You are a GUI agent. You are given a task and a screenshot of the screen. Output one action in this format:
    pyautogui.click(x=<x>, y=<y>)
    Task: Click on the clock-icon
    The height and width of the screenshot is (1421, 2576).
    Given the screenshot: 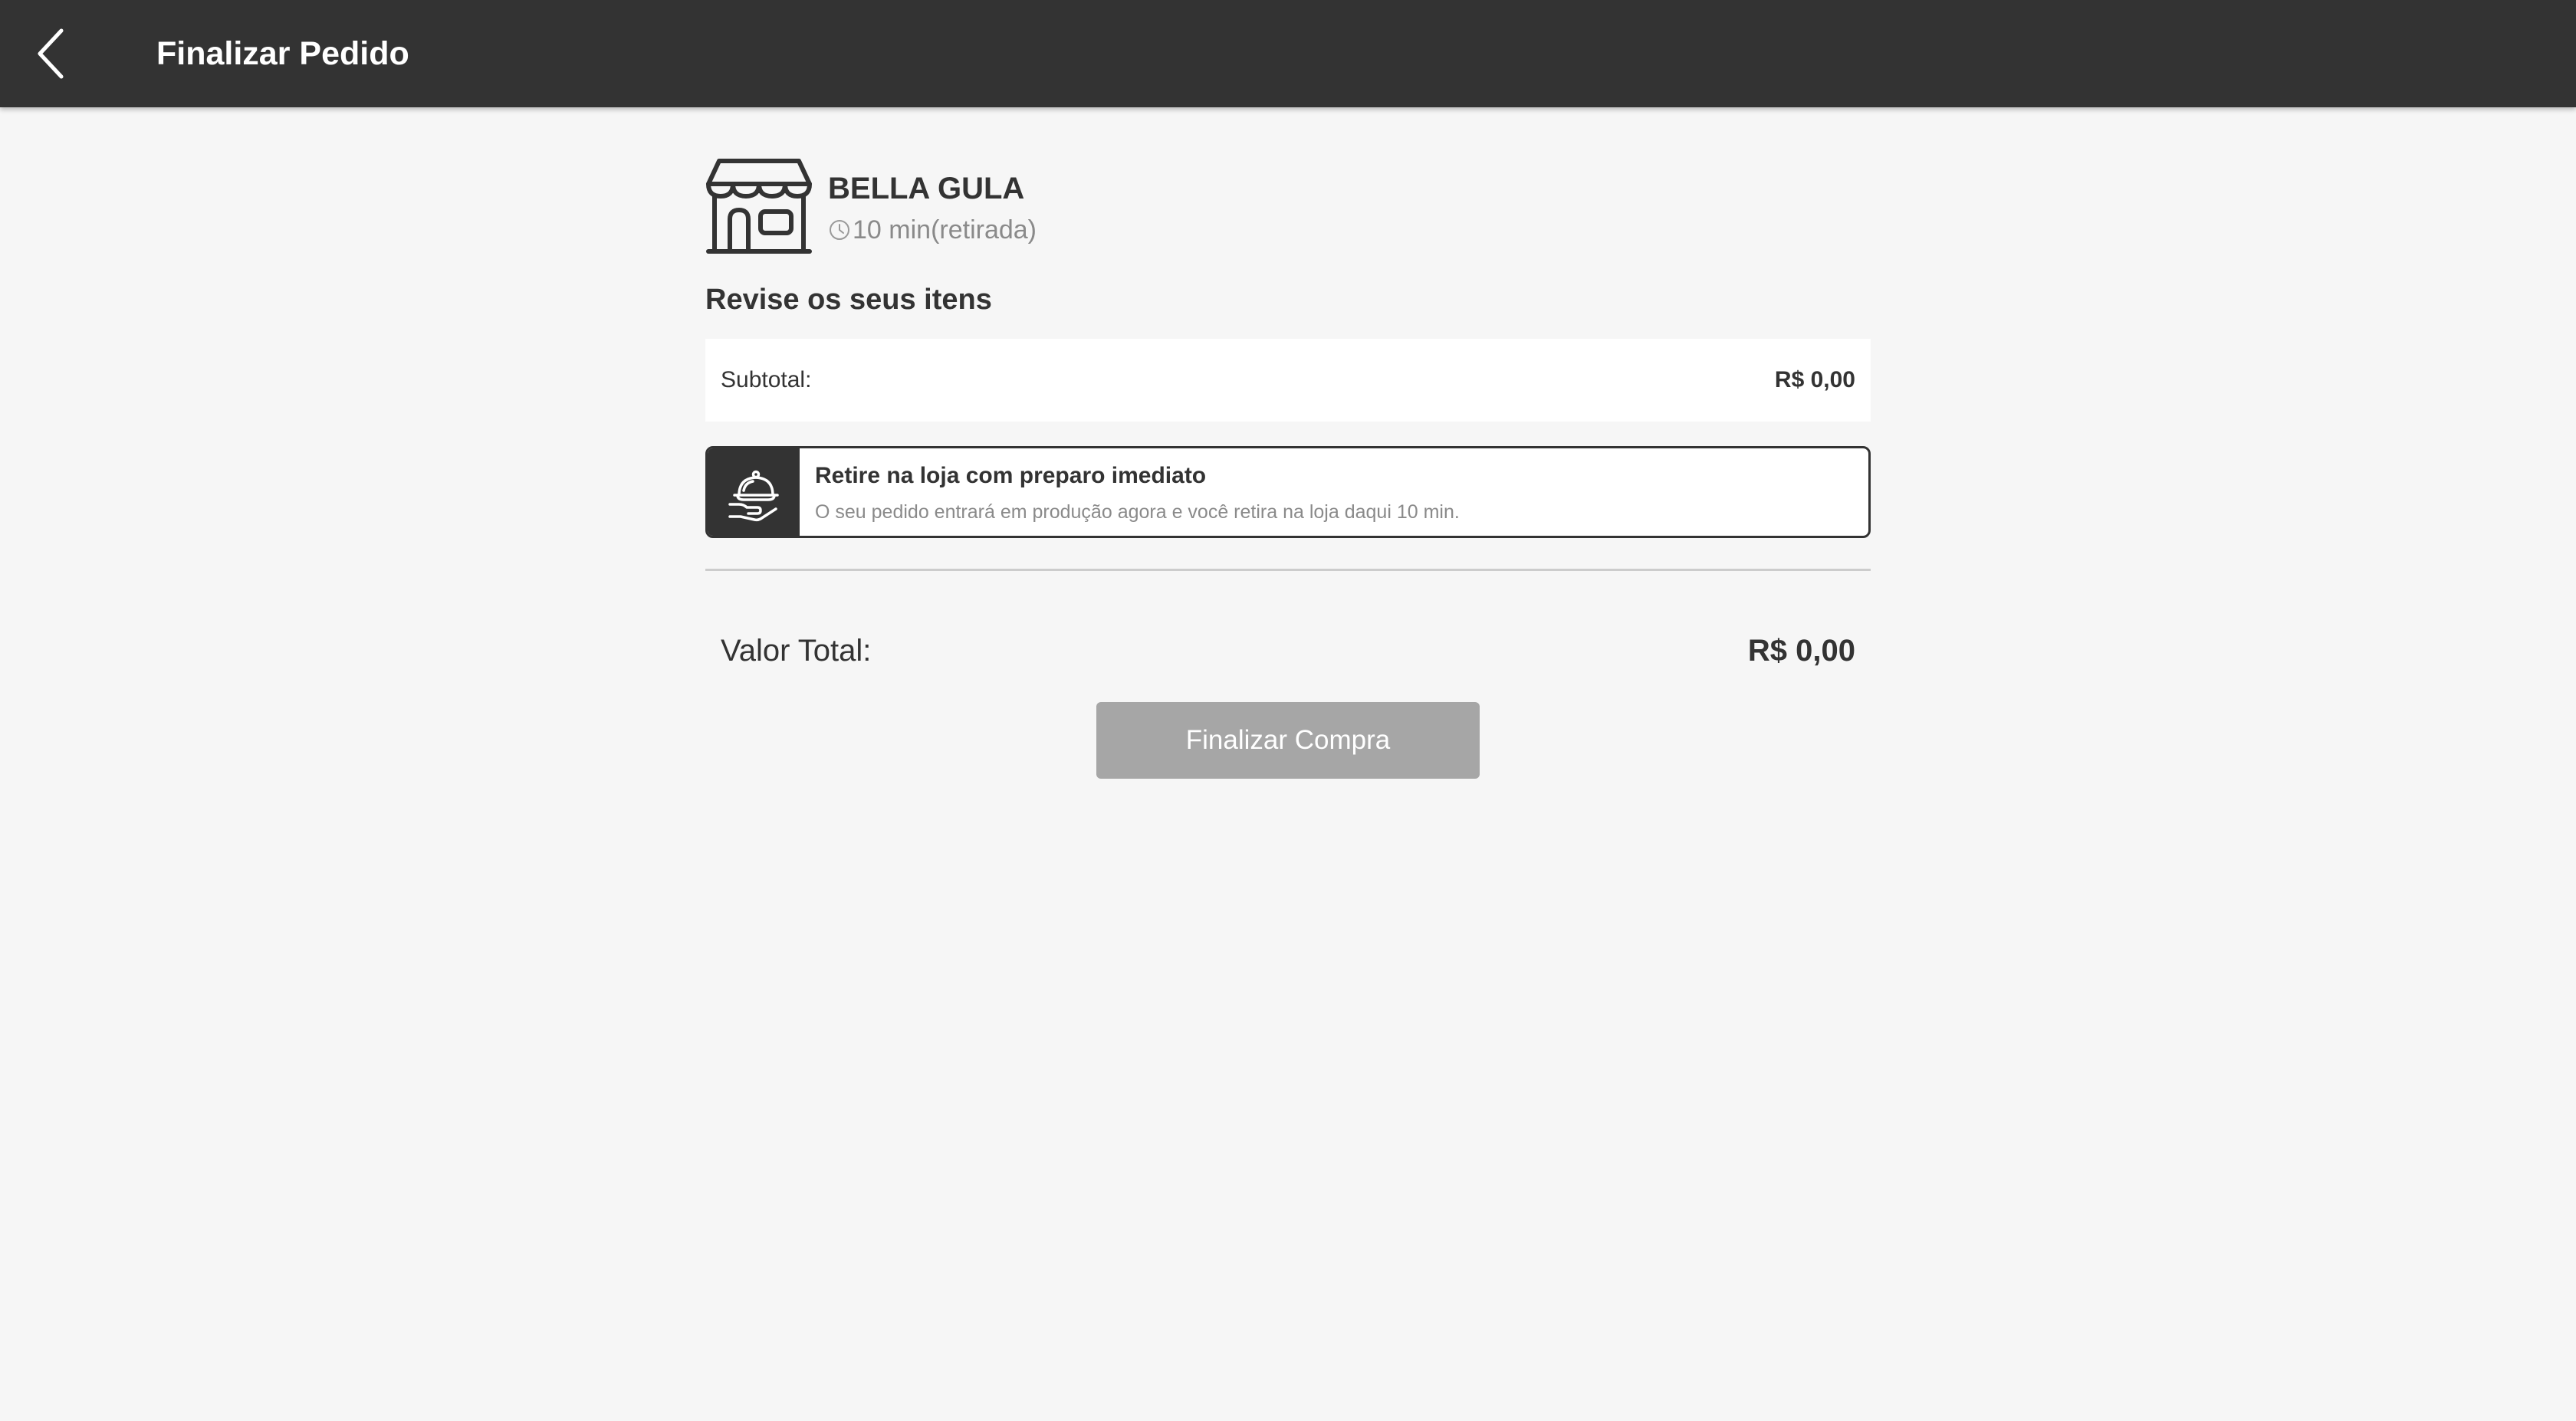 What is the action you would take?
    pyautogui.click(x=839, y=230)
    